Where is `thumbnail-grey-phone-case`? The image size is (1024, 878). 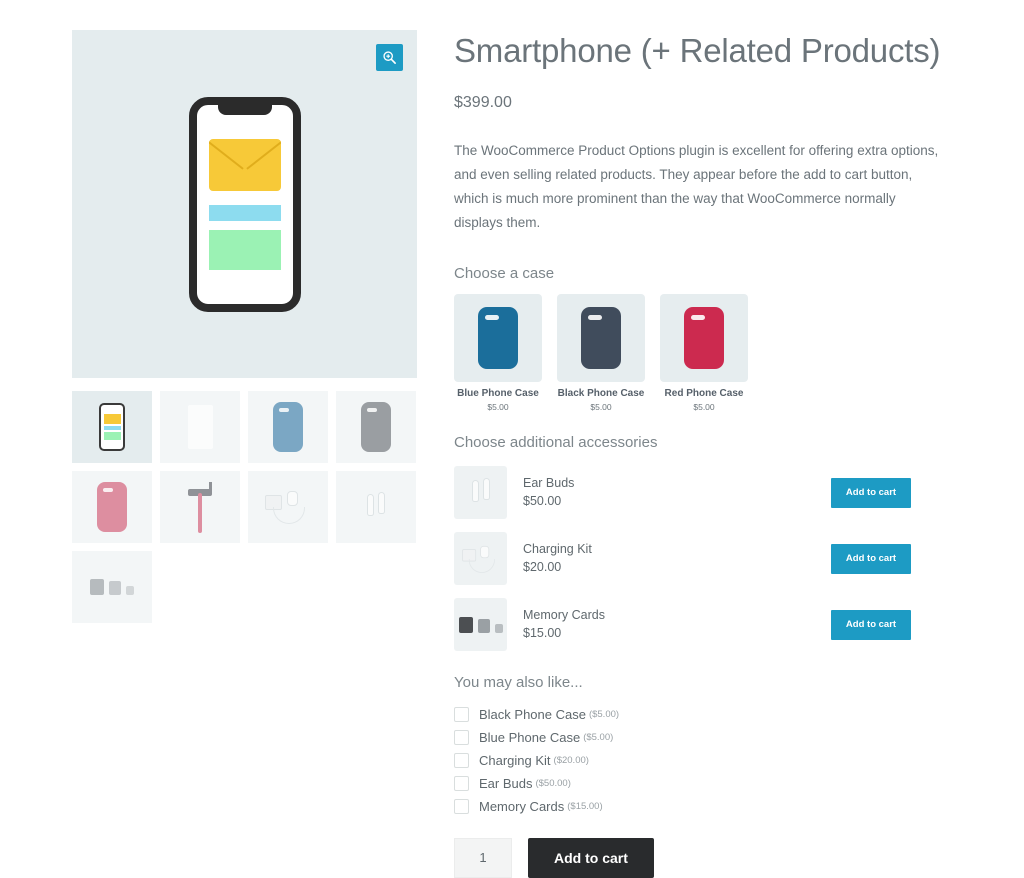
thumbnail-grey-phone-case is located at coordinates (376, 427).